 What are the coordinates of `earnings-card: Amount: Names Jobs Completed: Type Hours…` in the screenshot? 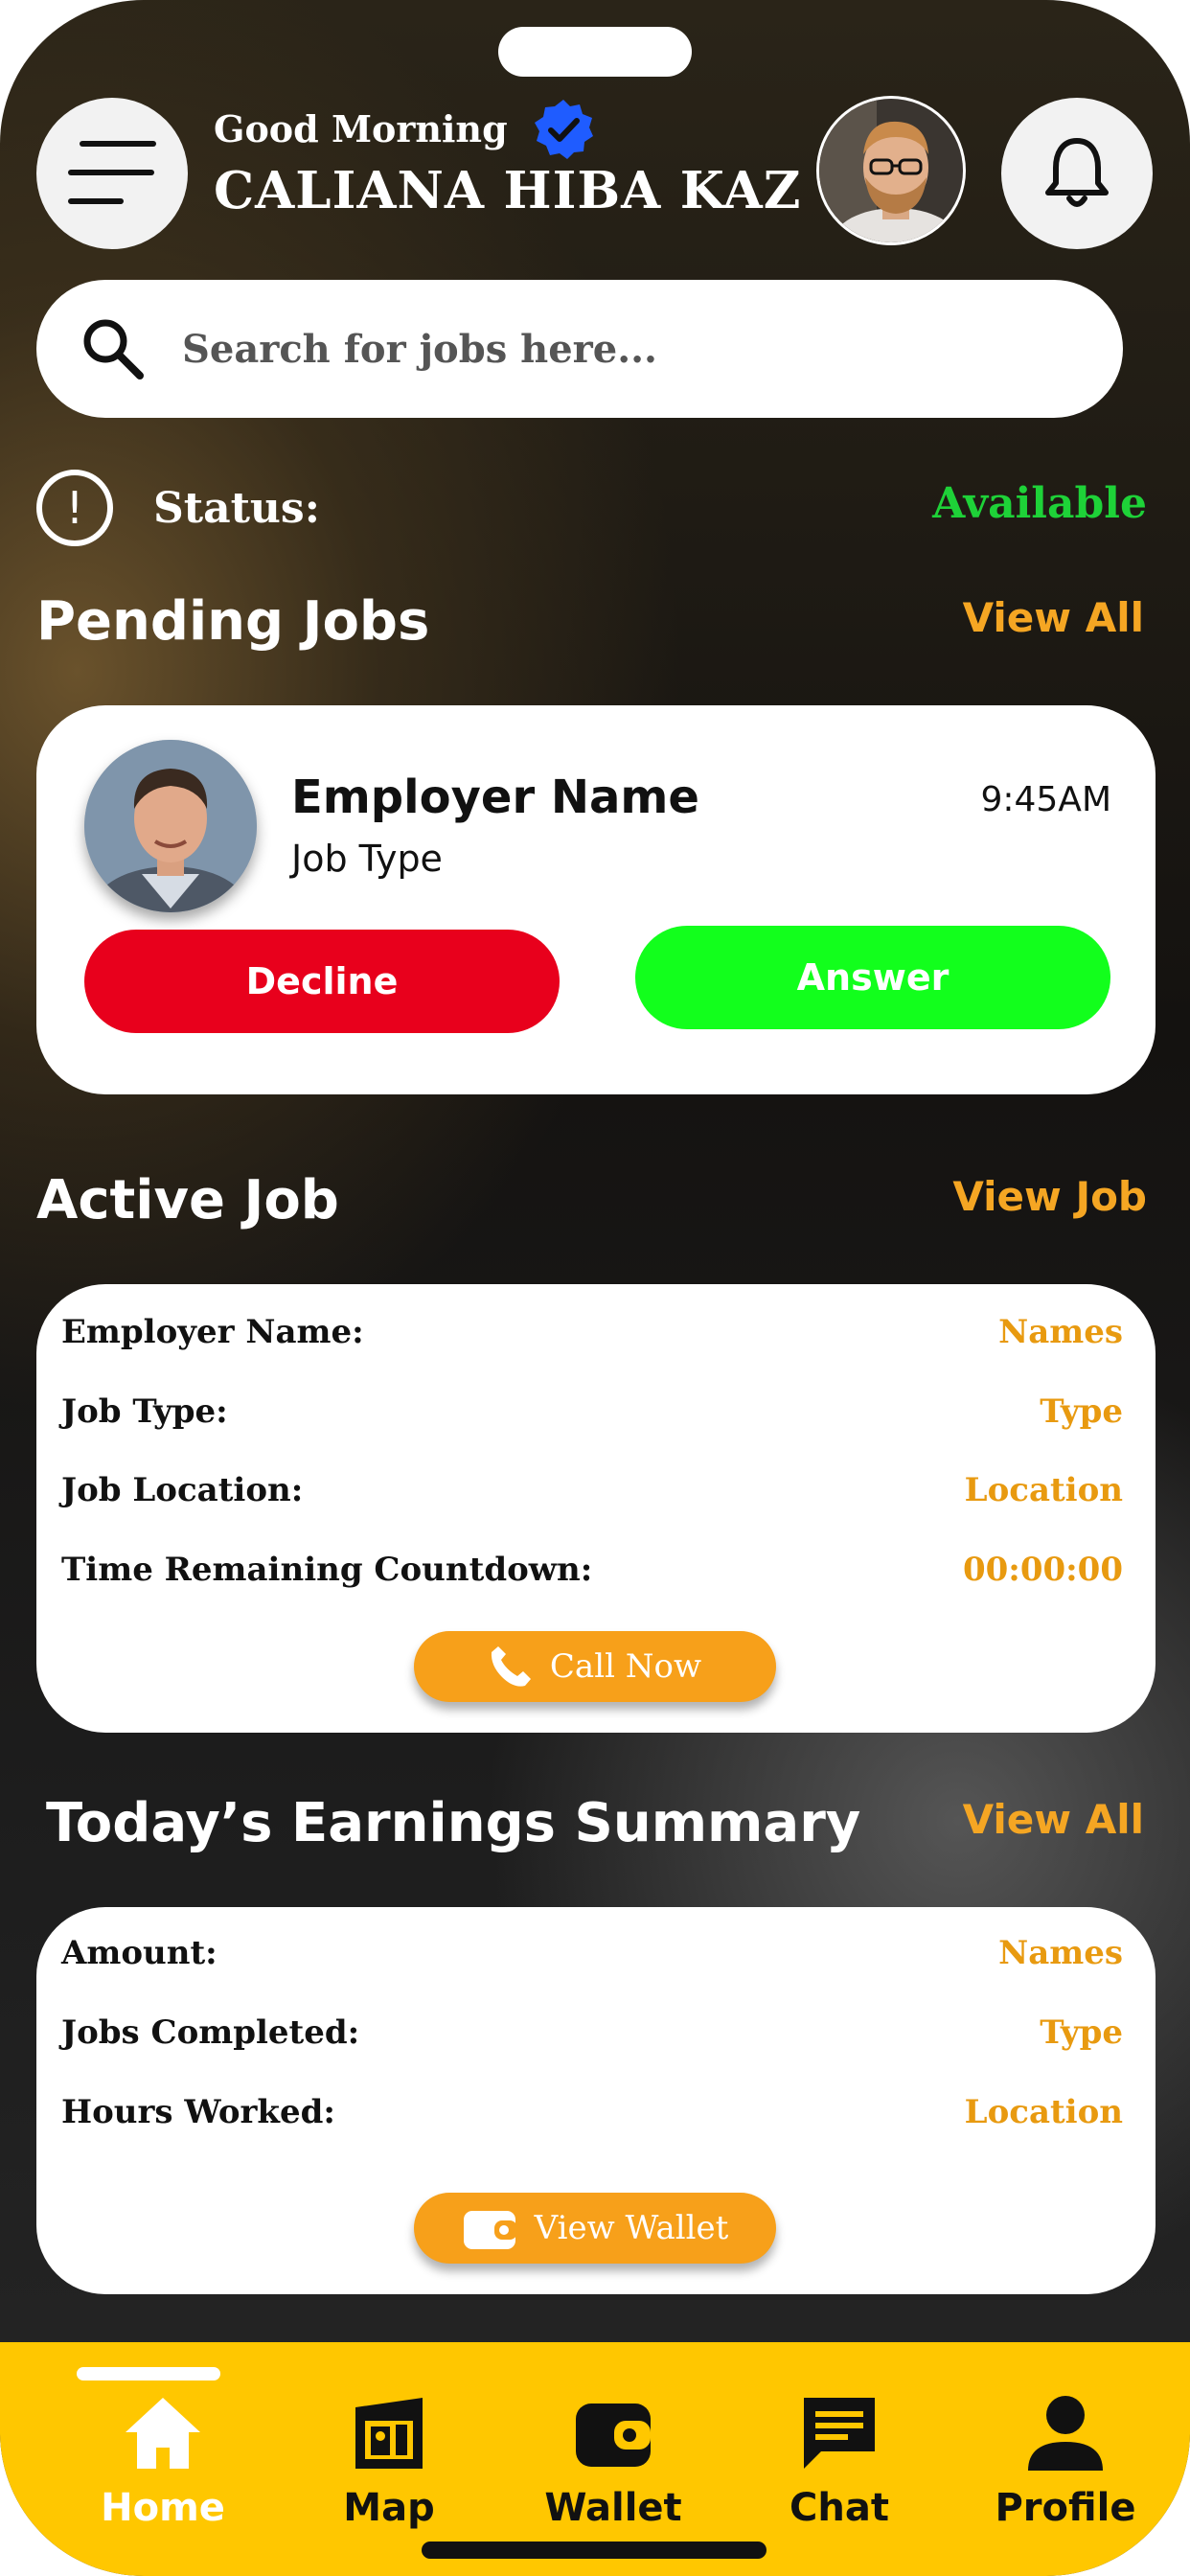 It's located at (596, 2100).